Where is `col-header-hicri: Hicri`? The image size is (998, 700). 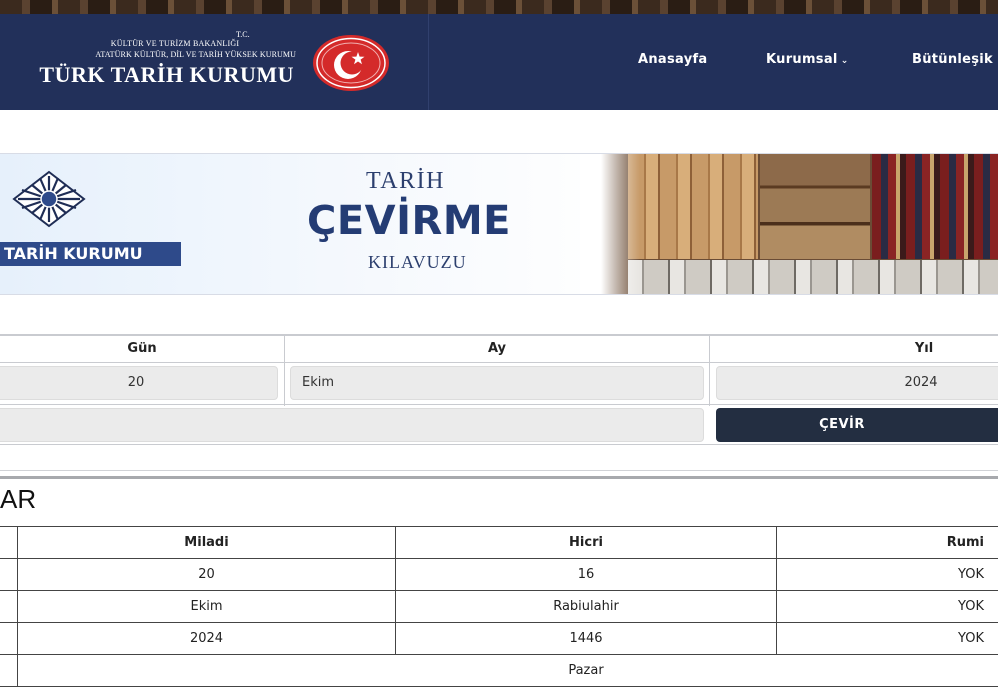 col-header-hicri: Hicri is located at coordinates (586, 542).